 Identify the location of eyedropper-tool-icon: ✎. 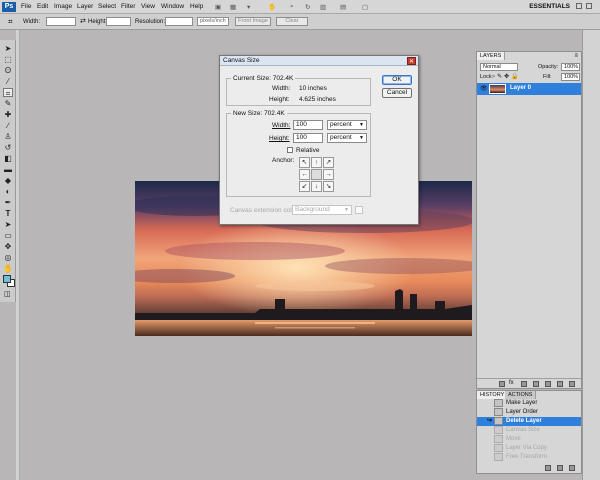
(8, 103).